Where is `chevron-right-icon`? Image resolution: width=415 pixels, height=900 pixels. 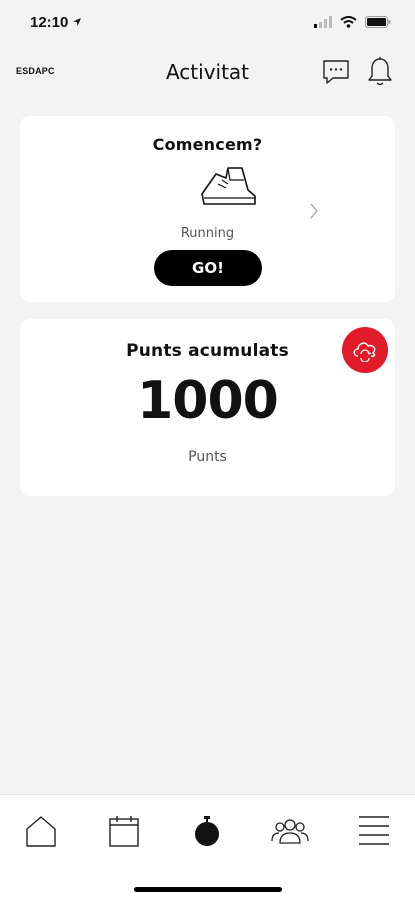
chevron-right-icon is located at coordinates (314, 211).